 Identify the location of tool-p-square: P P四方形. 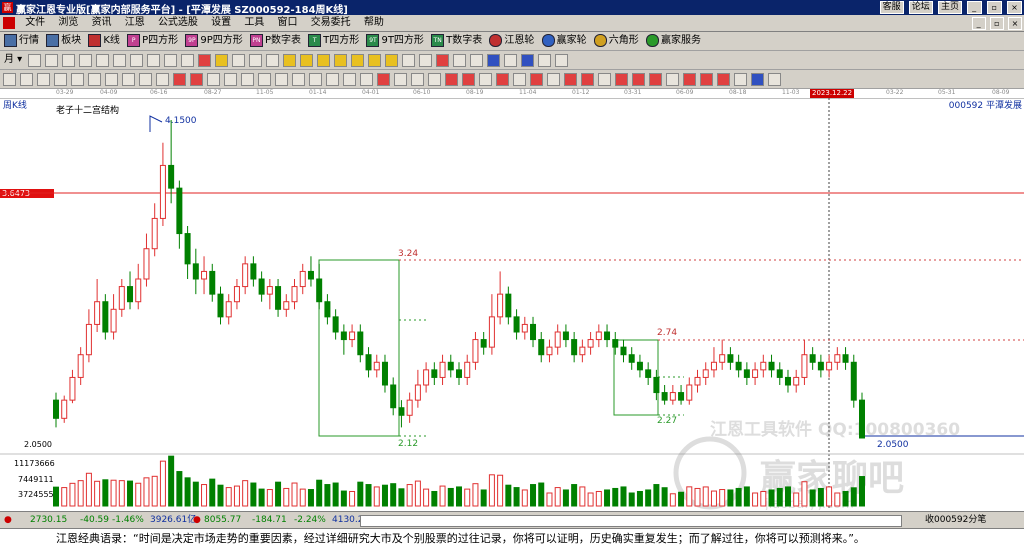
(152, 41).